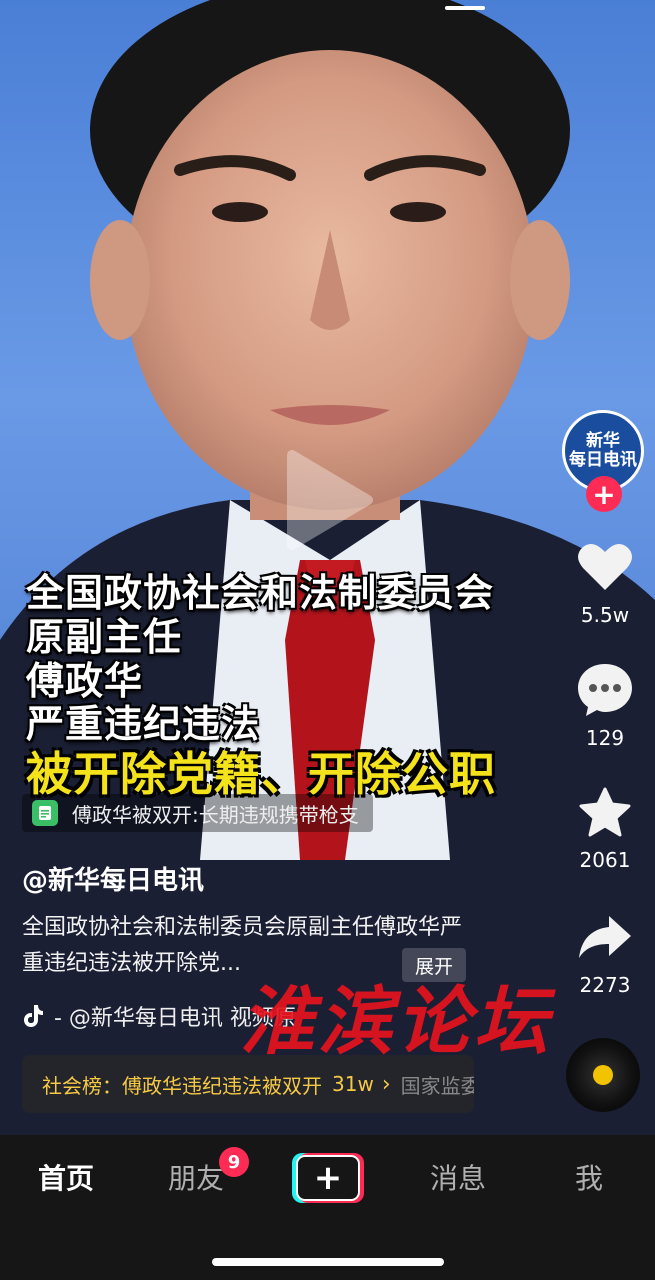 Image resolution: width=655 pixels, height=1280 pixels. What do you see at coordinates (605, 615) in the screenshot?
I see `like-count: 5.5w` at bounding box center [605, 615].